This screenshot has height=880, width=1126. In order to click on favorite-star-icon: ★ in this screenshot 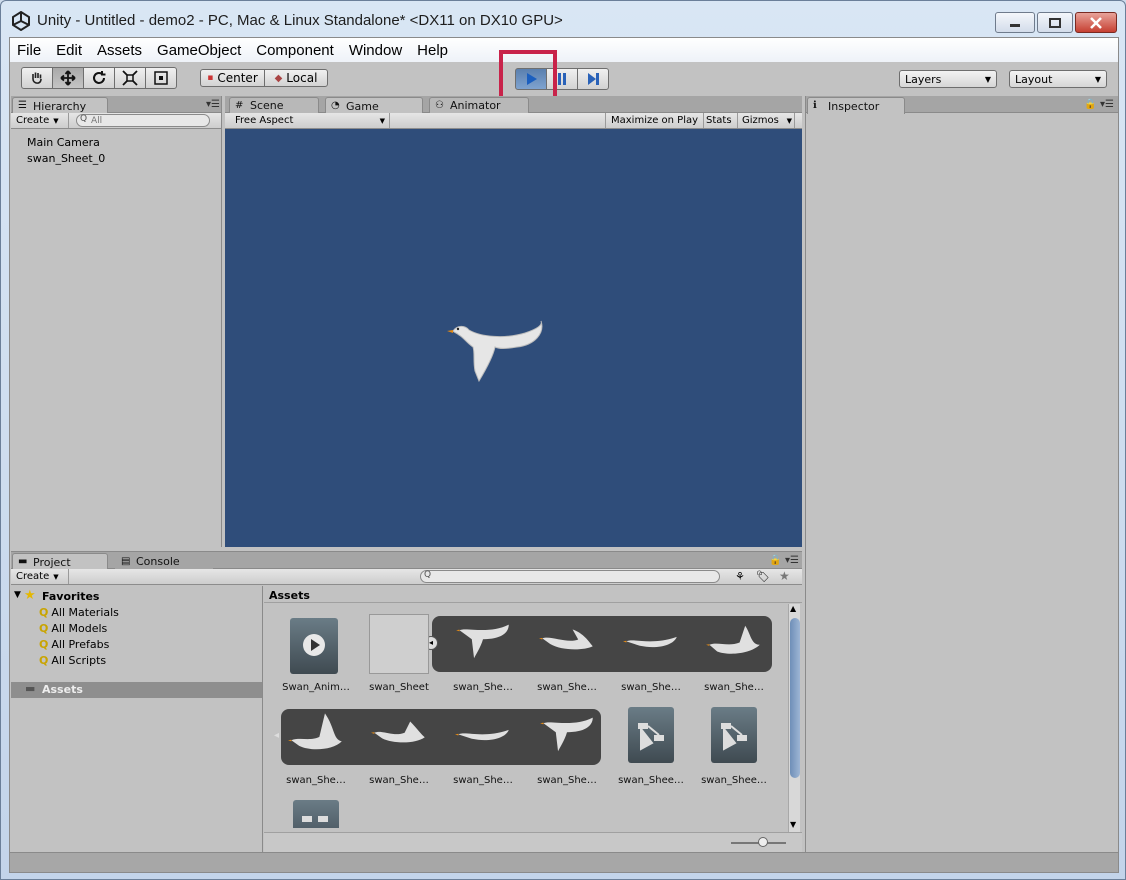, I will do `click(784, 576)`.